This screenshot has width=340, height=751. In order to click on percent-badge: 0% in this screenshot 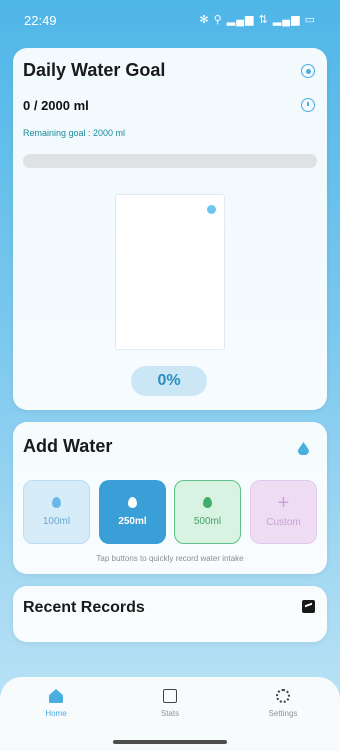, I will do `click(169, 381)`.